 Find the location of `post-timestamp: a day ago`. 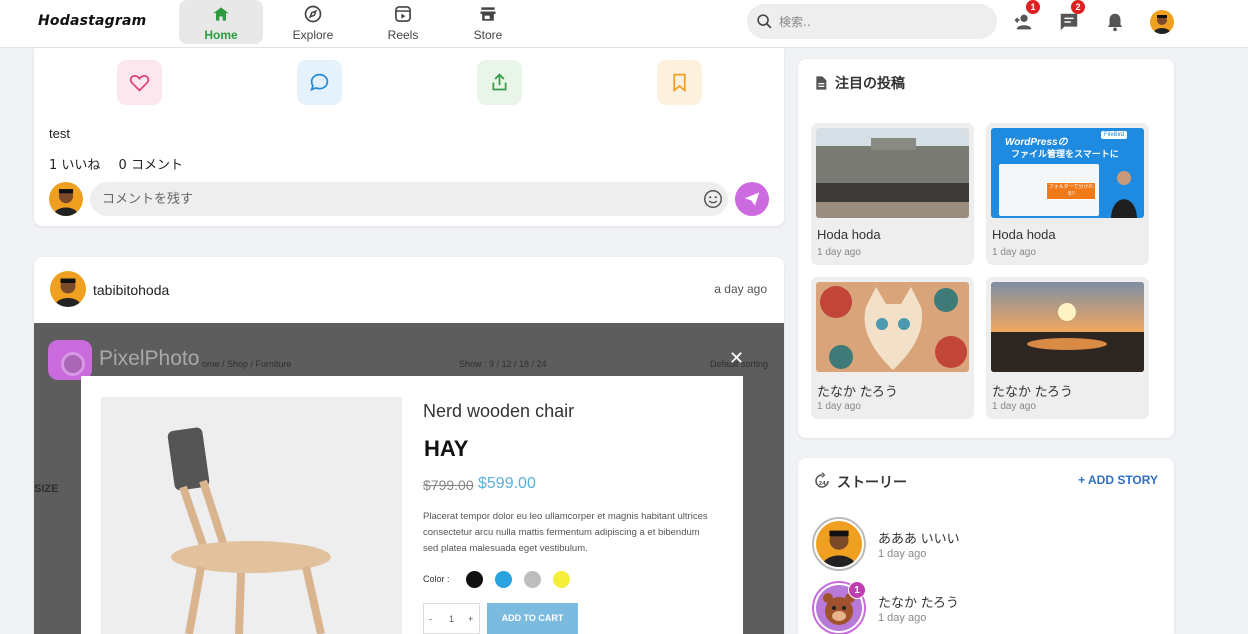

post-timestamp: a day ago is located at coordinates (740, 289).